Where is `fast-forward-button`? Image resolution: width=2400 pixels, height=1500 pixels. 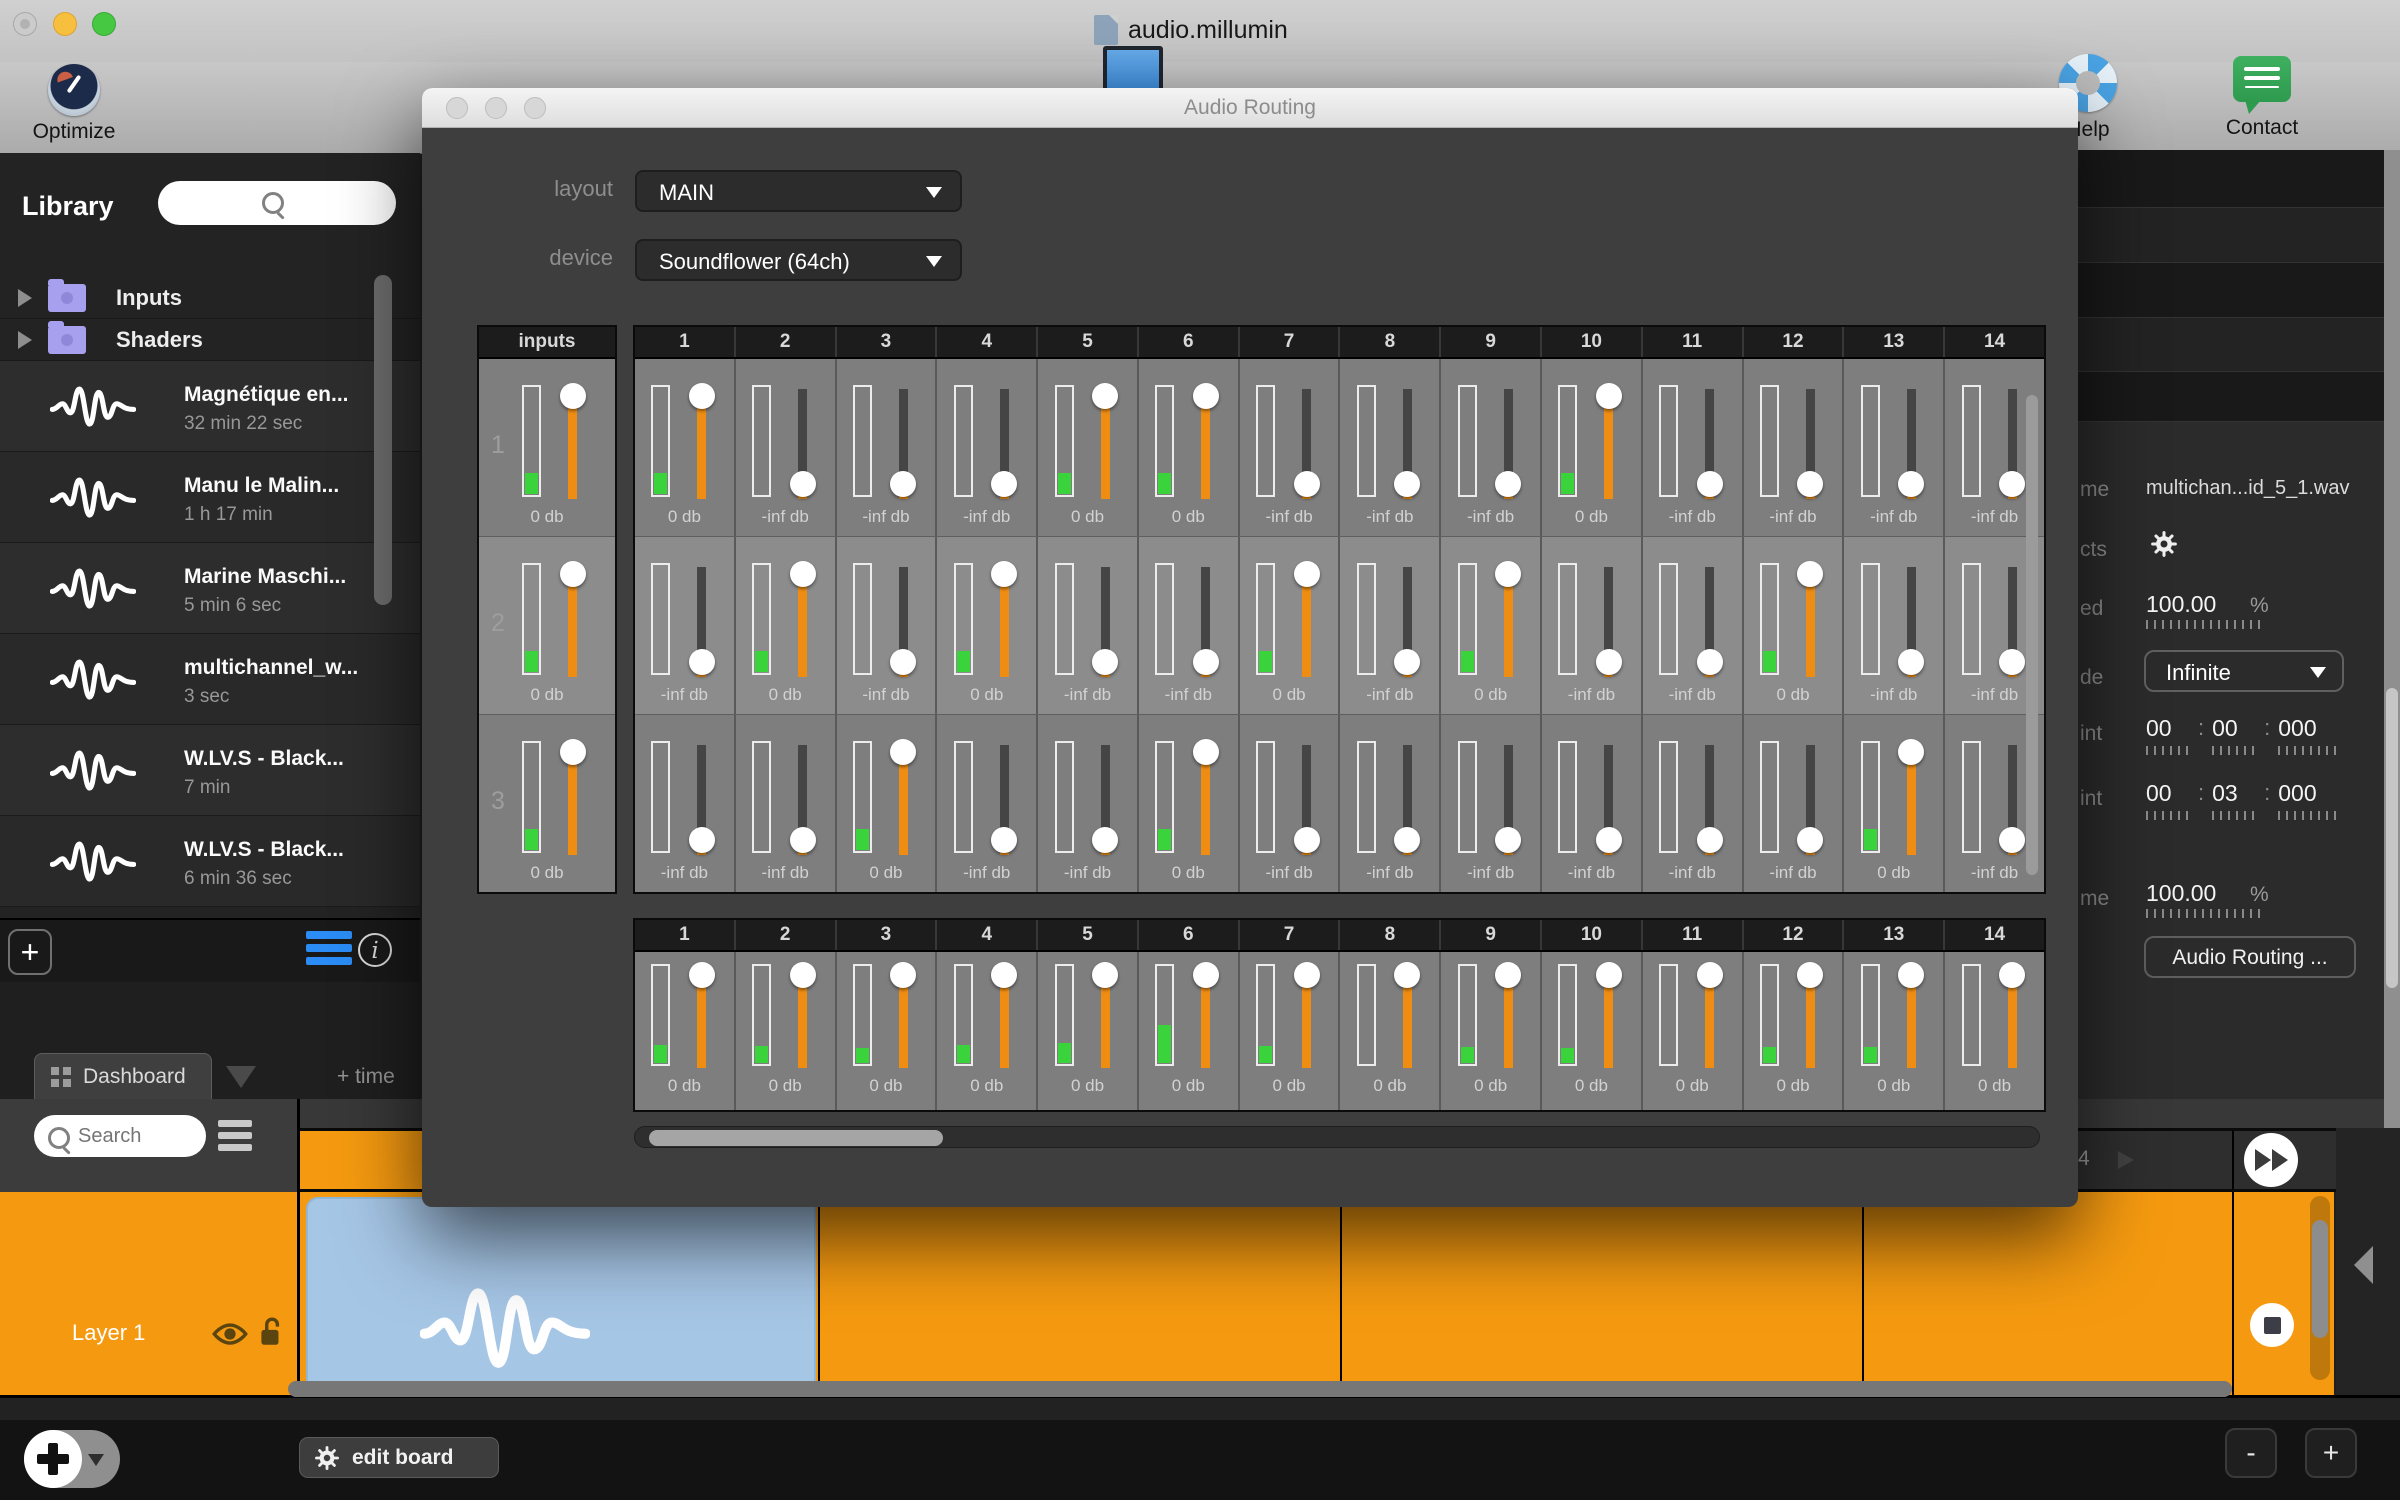 fast-forward-button is located at coordinates (2271, 1160).